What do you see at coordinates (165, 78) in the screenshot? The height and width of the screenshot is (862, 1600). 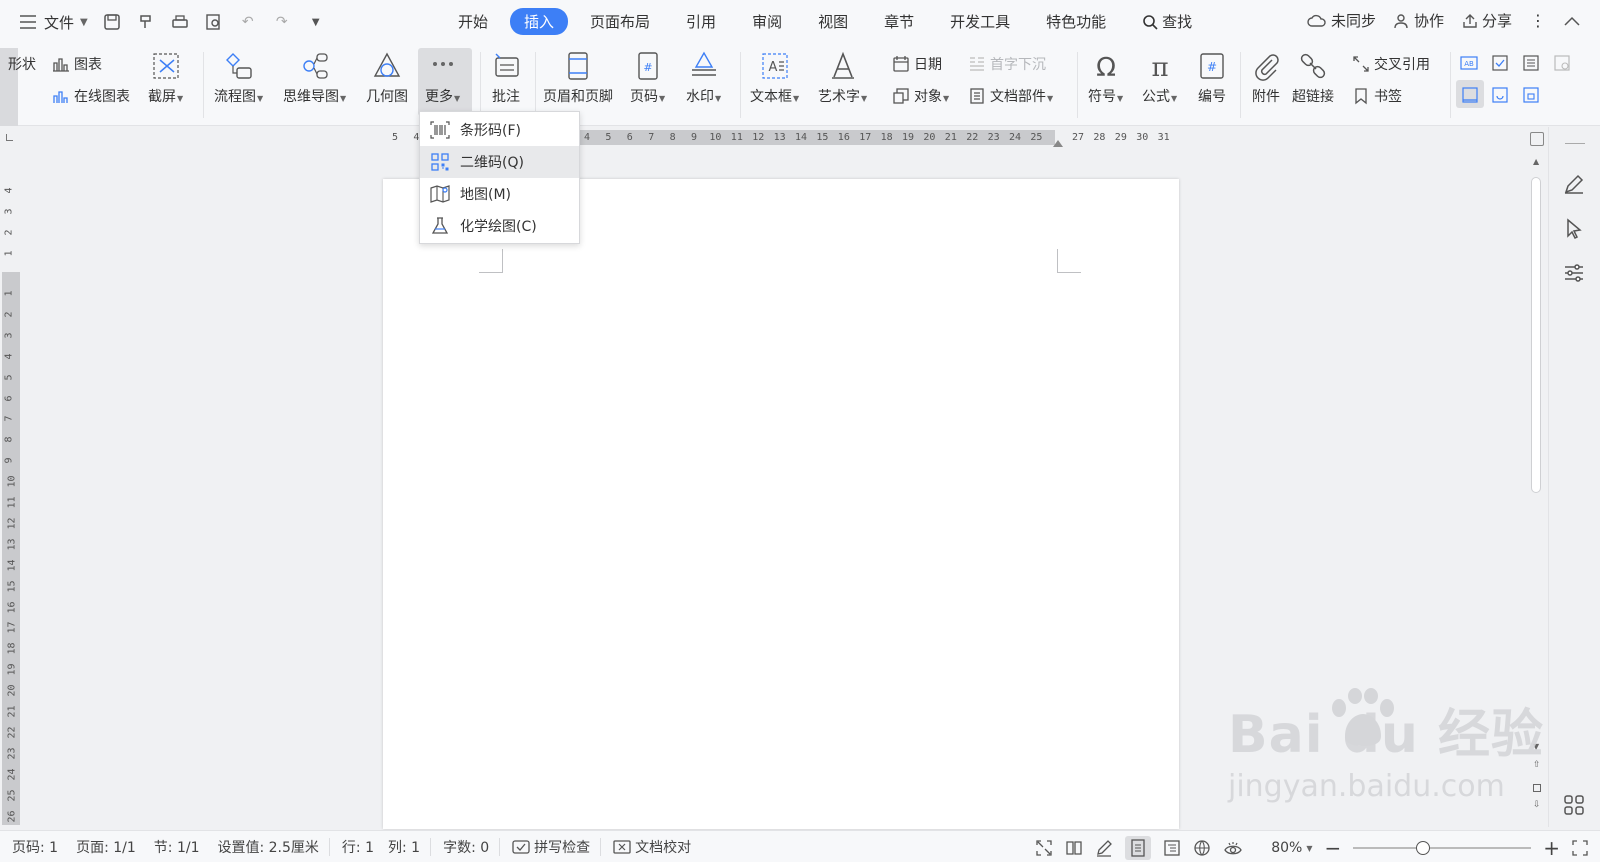 I see `screenshot-button: 截屏▼` at bounding box center [165, 78].